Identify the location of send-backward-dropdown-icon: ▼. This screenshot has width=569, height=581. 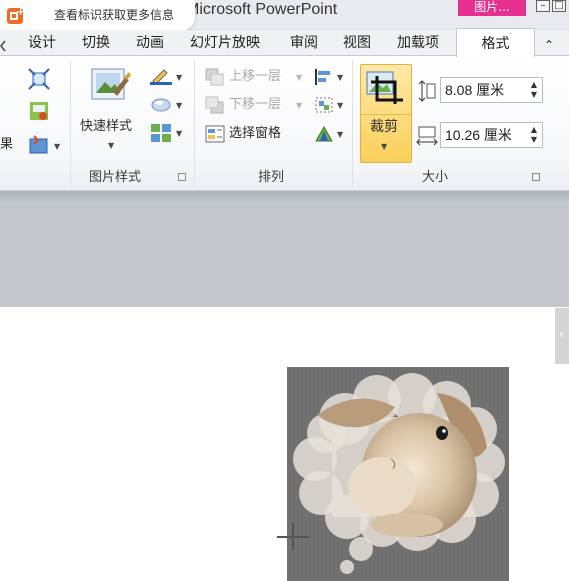
(299, 106).